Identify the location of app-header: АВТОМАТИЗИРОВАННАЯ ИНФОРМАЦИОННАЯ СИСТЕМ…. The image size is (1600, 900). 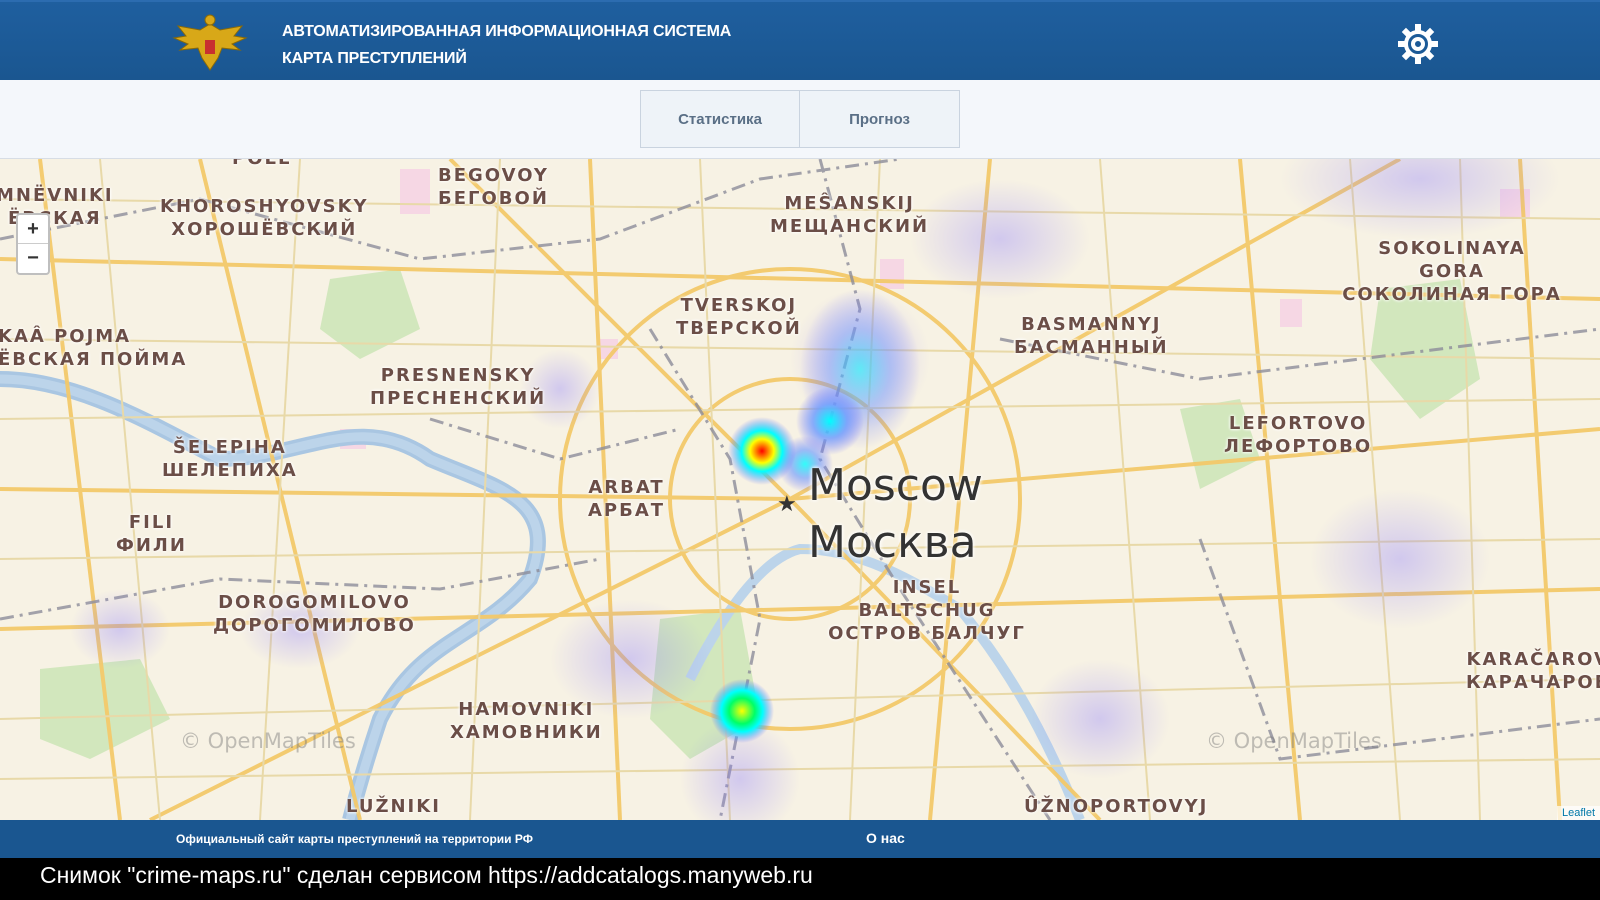
(800, 40).